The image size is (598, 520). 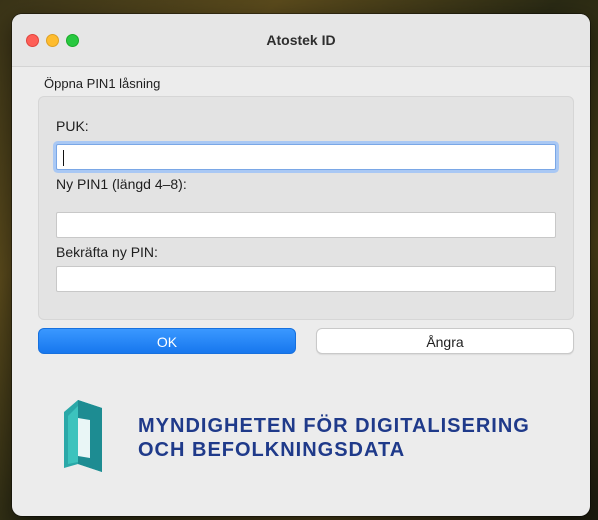 What do you see at coordinates (306, 157) in the screenshot?
I see `puk-input` at bounding box center [306, 157].